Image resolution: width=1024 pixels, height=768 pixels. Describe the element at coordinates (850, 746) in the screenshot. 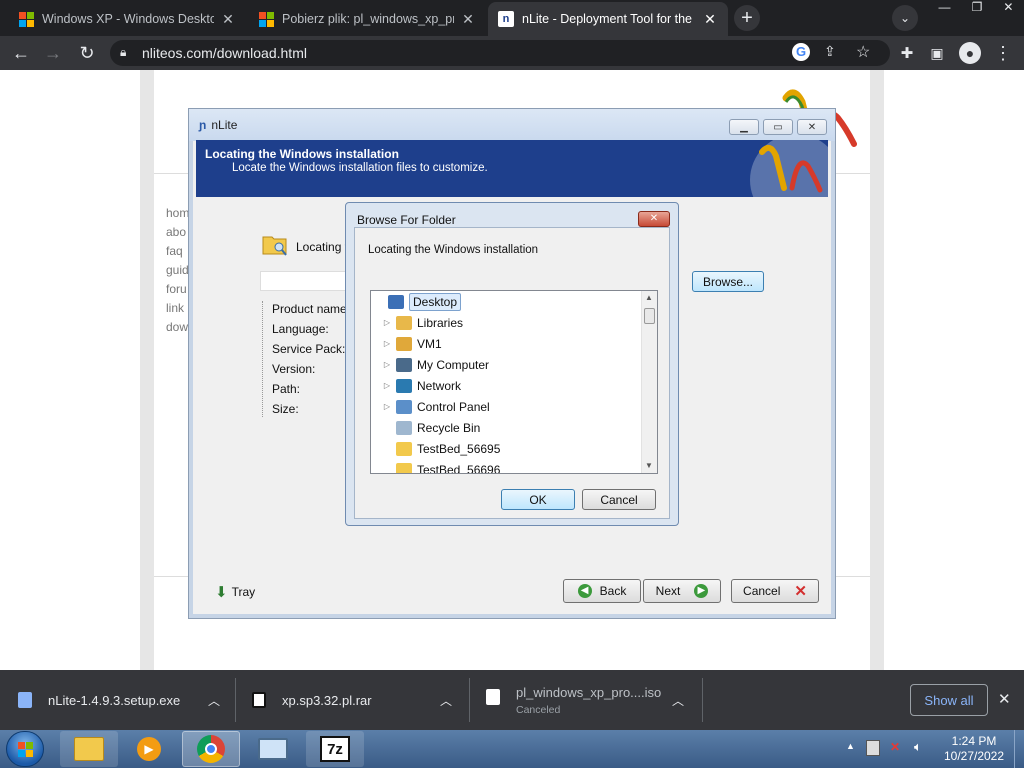

I see `show-hidden-icons-icon: ▲` at that location.